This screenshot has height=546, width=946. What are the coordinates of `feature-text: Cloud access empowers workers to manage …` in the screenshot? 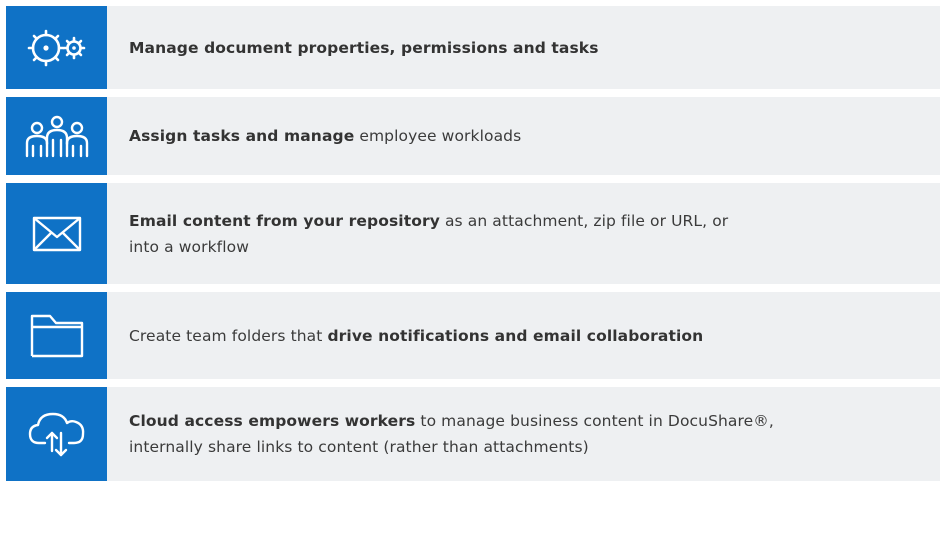 It's located at (451, 434).